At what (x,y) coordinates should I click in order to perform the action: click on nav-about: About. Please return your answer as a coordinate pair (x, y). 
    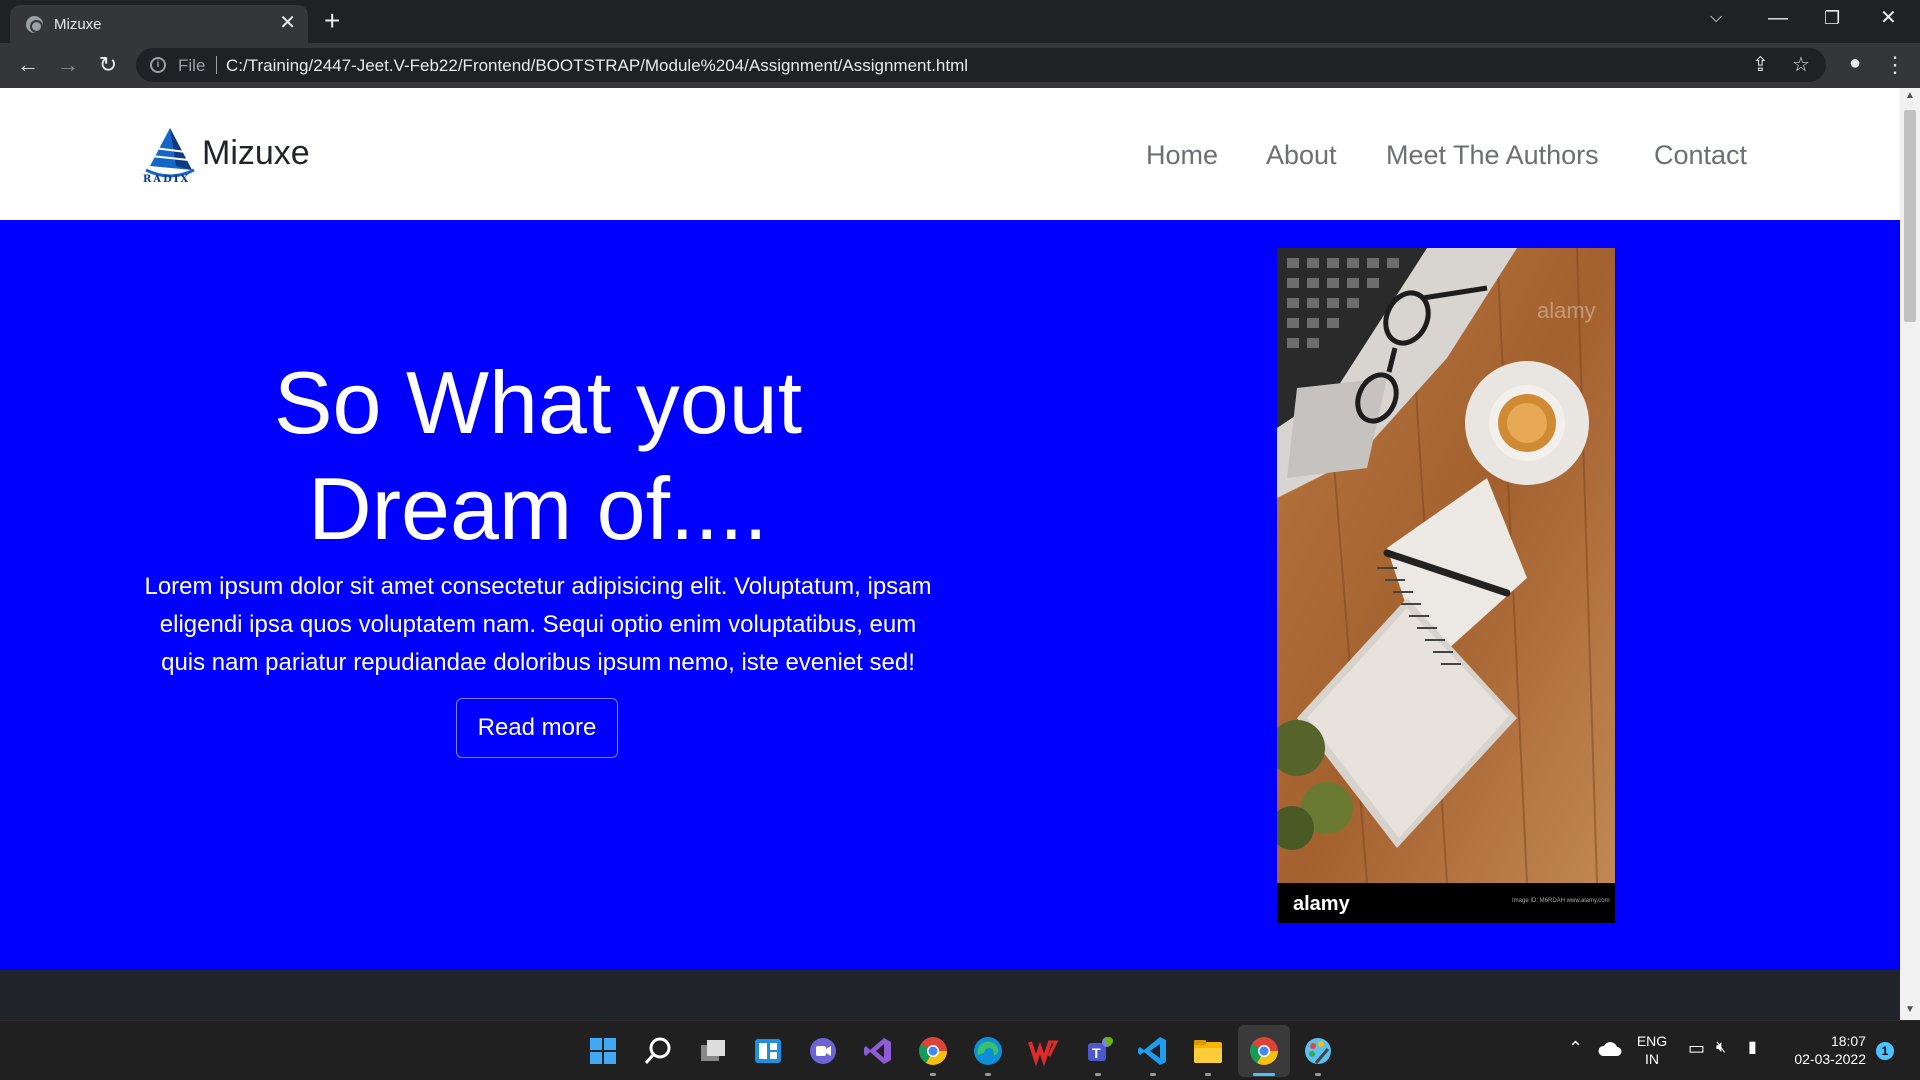
    Looking at the image, I should click on (1301, 155).